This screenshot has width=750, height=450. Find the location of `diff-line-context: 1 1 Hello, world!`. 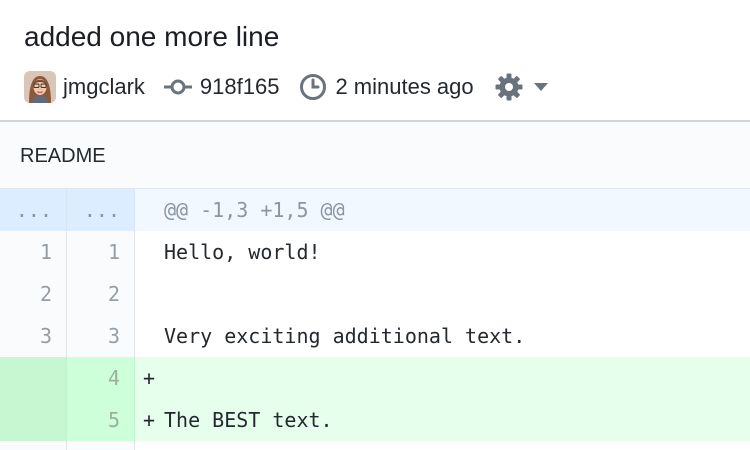

diff-line-context: 1 1 Hello, world! is located at coordinates (375, 252).